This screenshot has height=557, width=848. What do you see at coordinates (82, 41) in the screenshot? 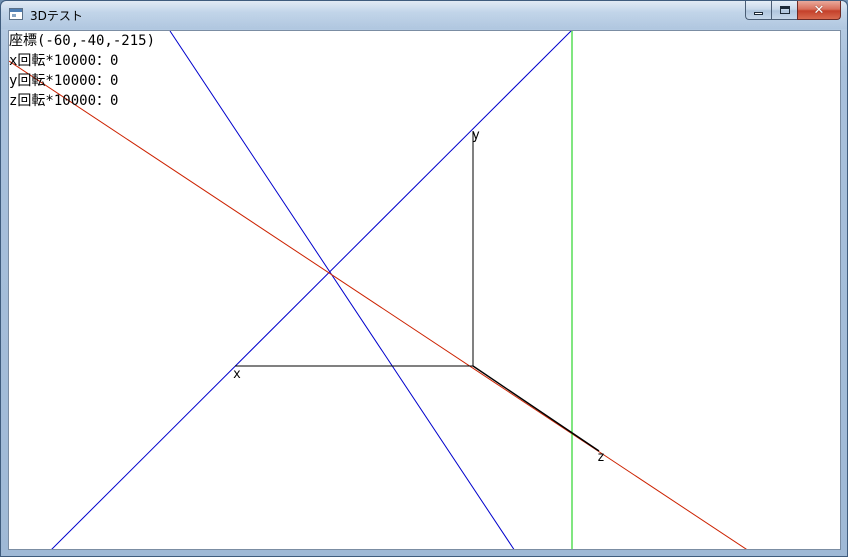
I see `coordinates-readout: 座標(-60,-40,-215)` at bounding box center [82, 41].